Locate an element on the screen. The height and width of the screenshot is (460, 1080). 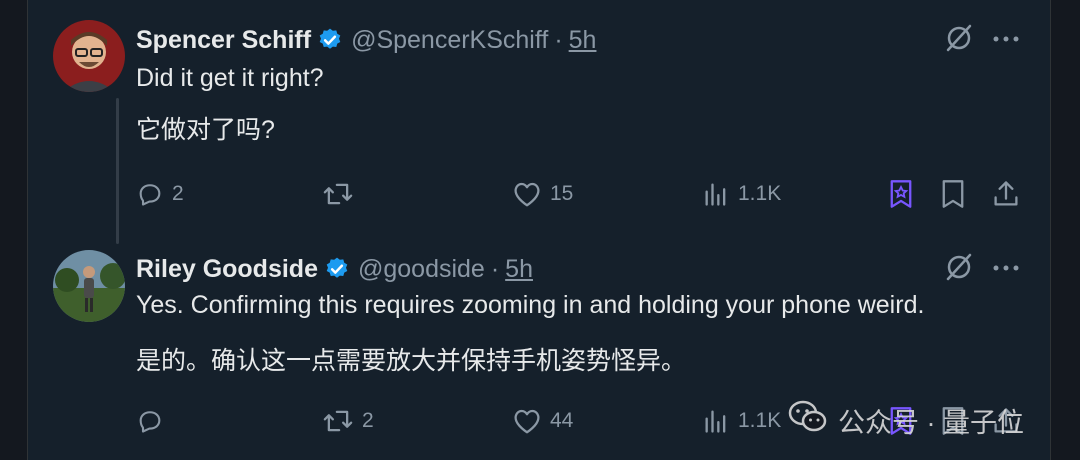
reply-button is located at coordinates (154, 421).